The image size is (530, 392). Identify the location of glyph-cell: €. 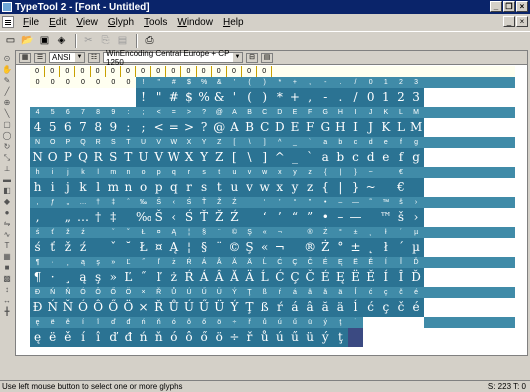
(401, 187).